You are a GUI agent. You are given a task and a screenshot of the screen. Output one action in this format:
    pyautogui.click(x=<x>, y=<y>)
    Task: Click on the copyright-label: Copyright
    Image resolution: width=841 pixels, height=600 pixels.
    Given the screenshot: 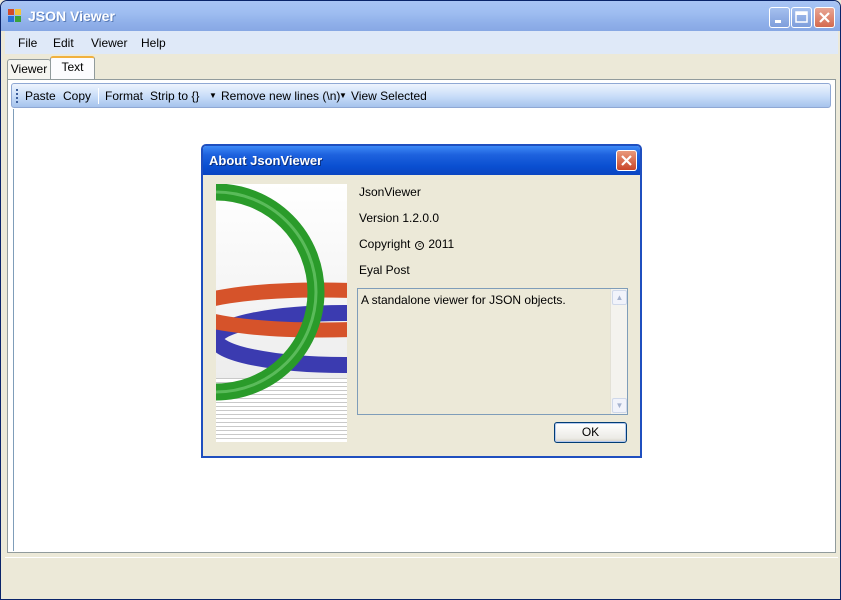 What is the action you would take?
    pyautogui.click(x=385, y=244)
    